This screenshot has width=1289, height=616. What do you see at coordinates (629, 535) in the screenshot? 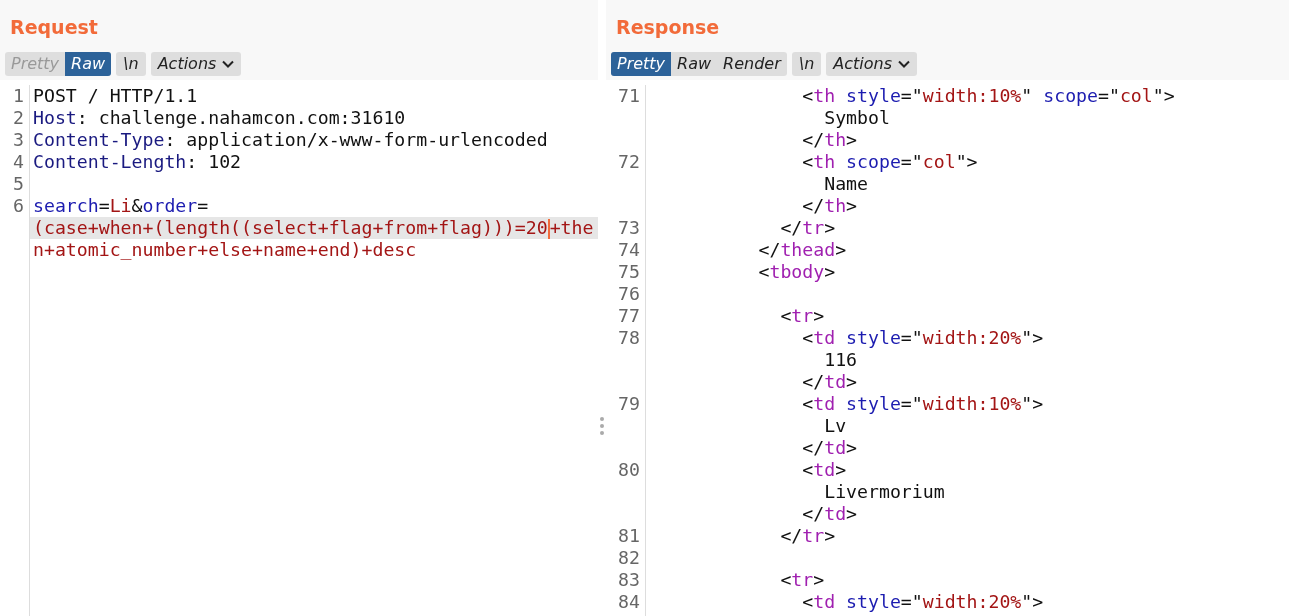
I see `line-number: 81` at bounding box center [629, 535].